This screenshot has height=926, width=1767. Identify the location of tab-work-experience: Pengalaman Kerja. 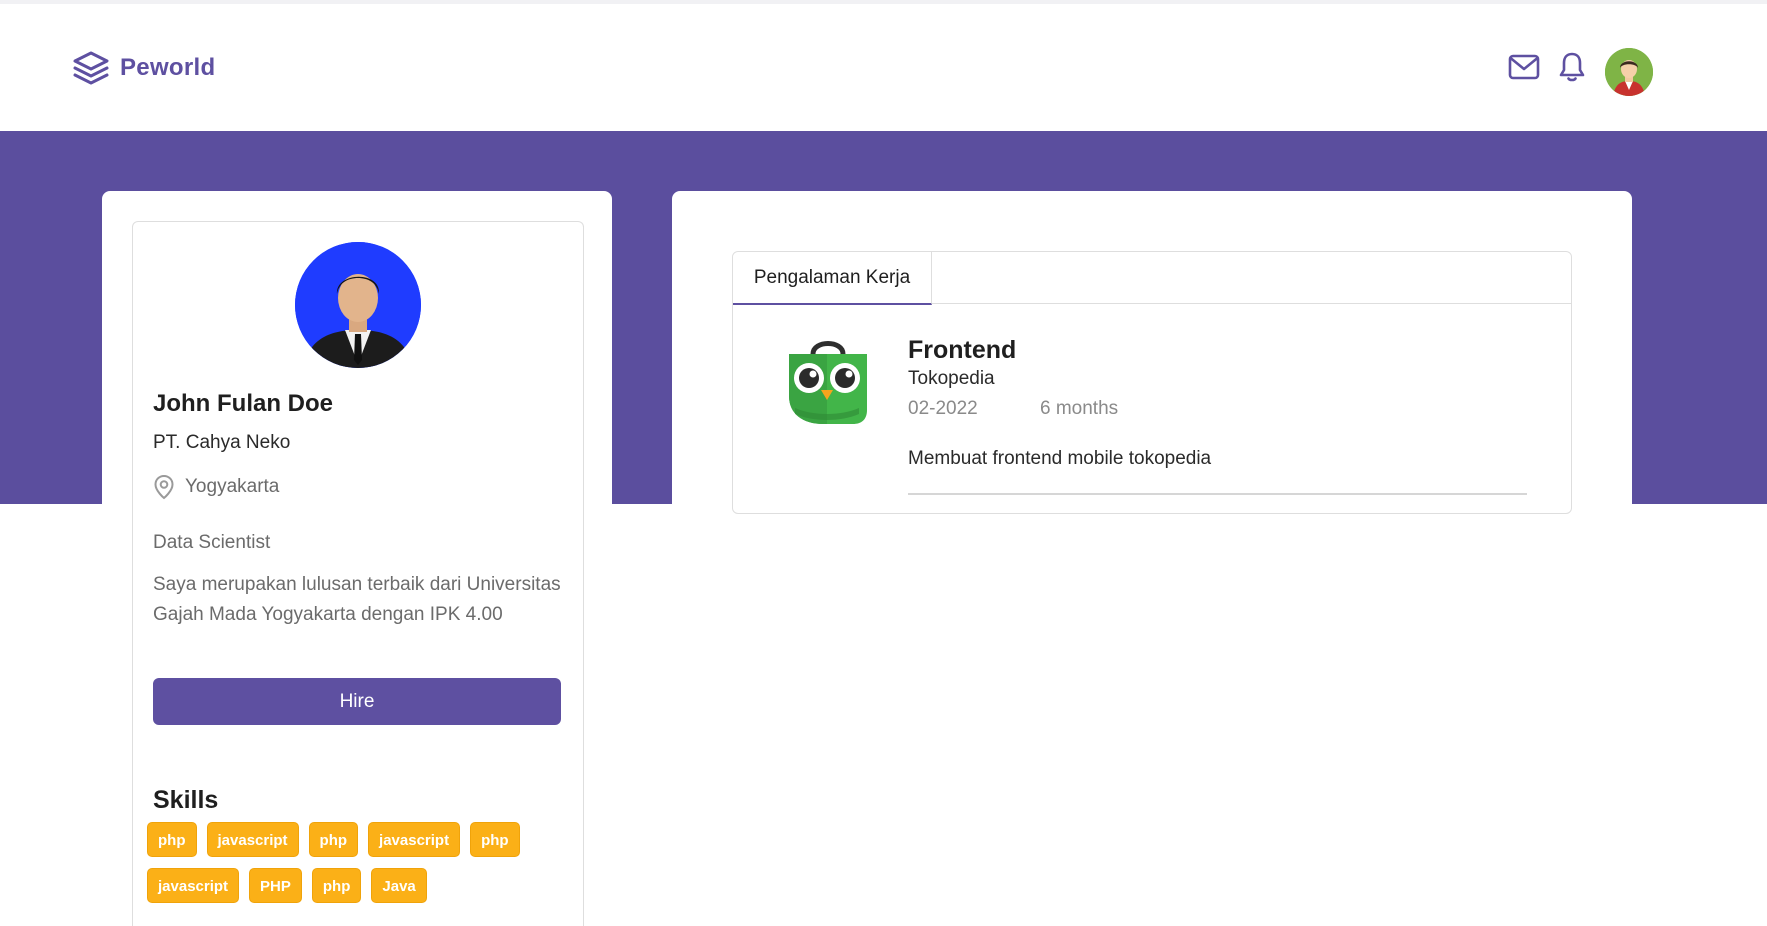
(832, 278).